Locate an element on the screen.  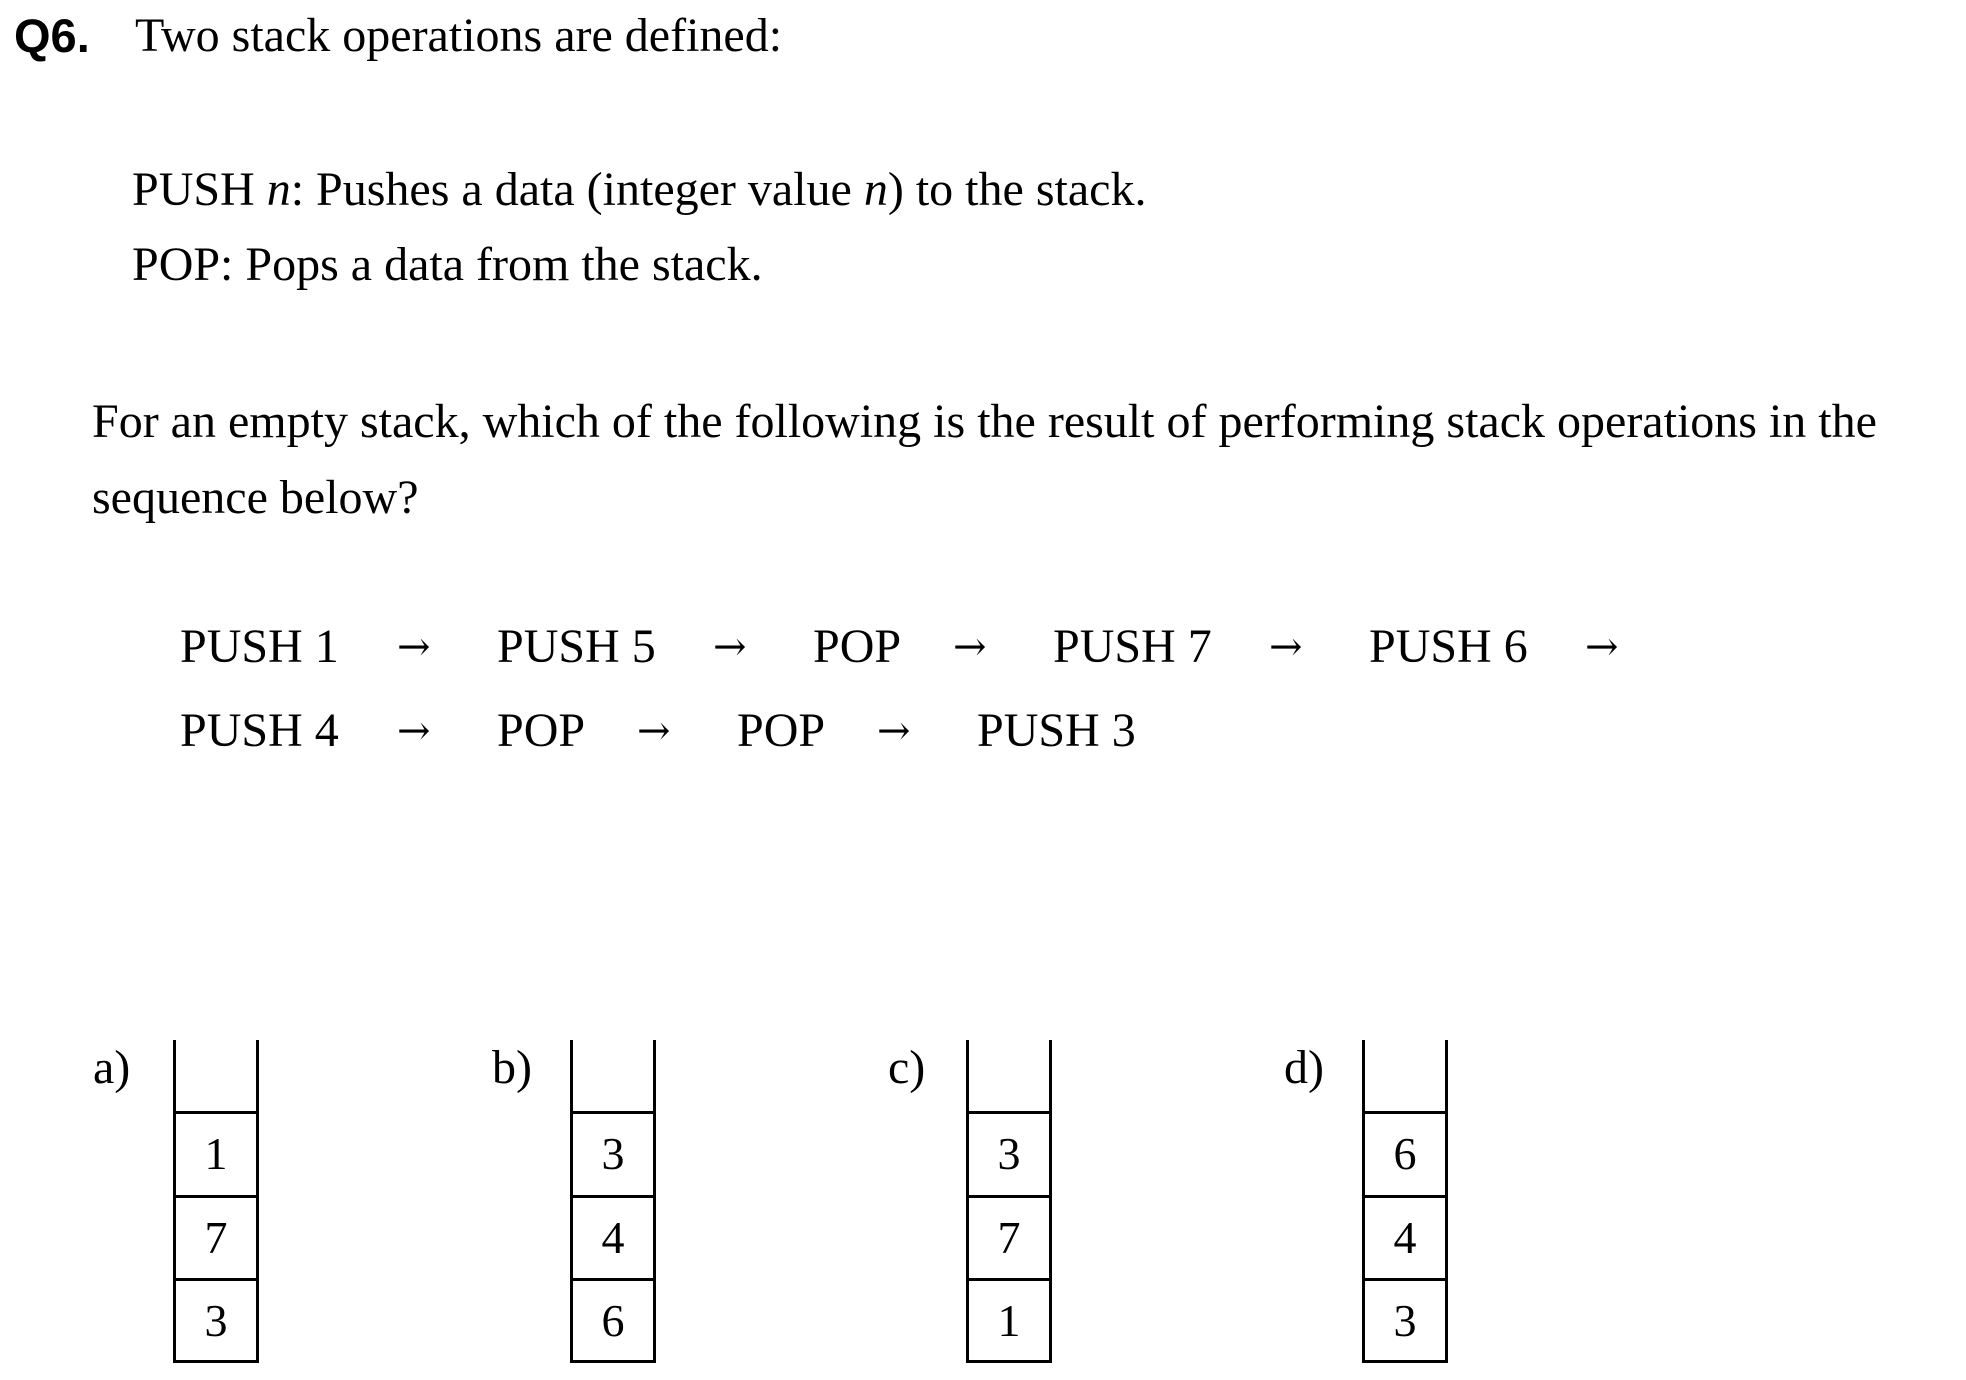
definition-push-term: PUSH is located at coordinates (199, 189).